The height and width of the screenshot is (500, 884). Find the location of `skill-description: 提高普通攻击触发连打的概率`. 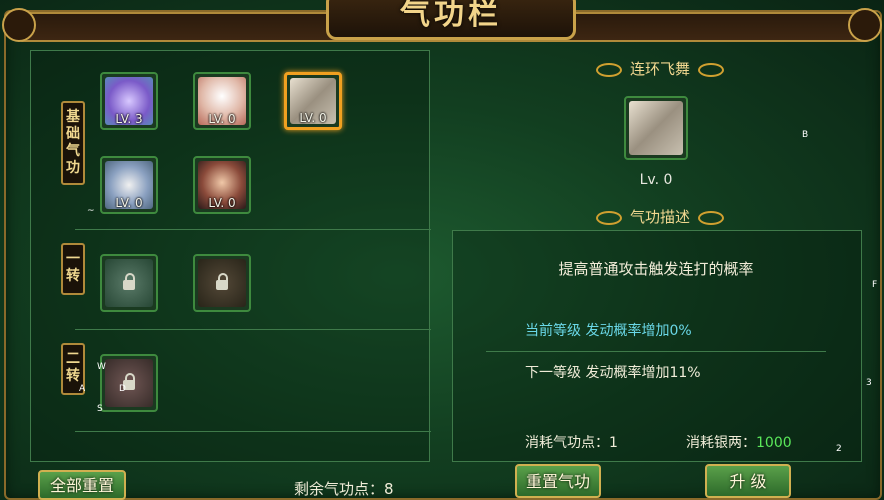

skill-description: 提高普通攻击触发连打的概率 is located at coordinates (656, 269).